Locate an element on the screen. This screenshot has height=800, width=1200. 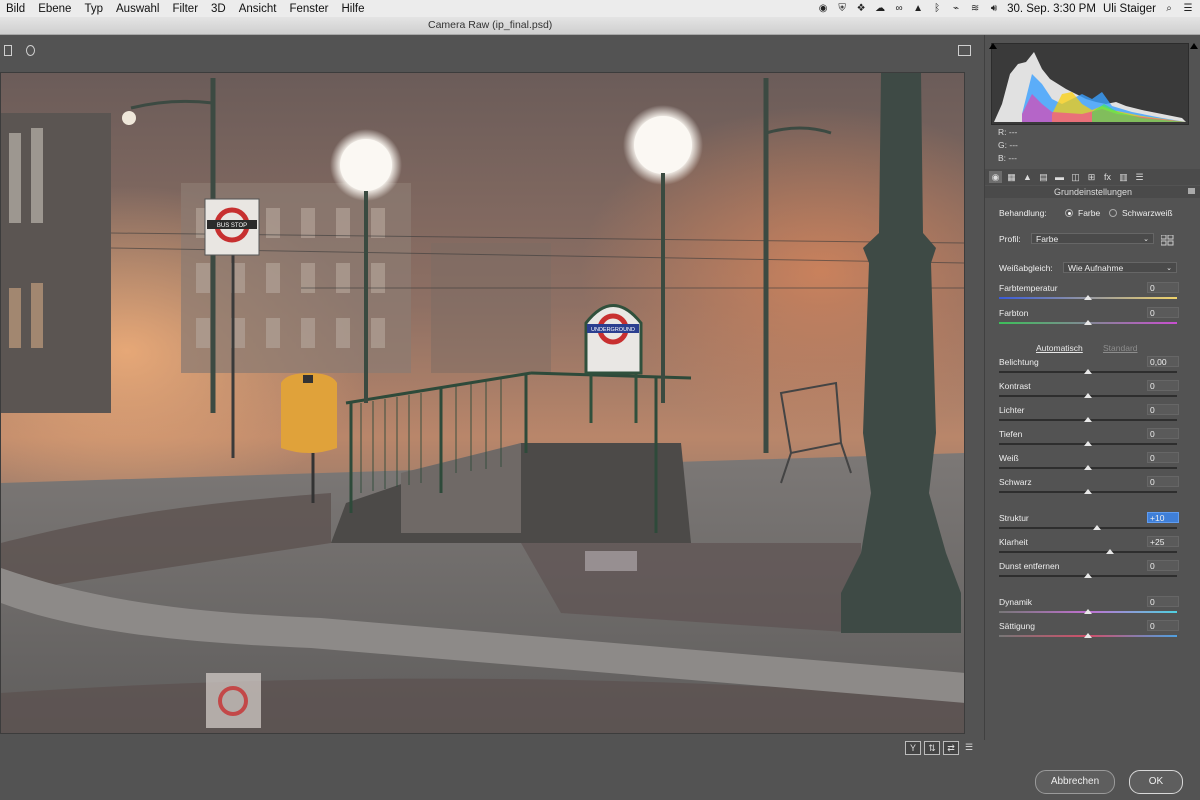
fullscreen-icon is located at coordinates (964, 50).